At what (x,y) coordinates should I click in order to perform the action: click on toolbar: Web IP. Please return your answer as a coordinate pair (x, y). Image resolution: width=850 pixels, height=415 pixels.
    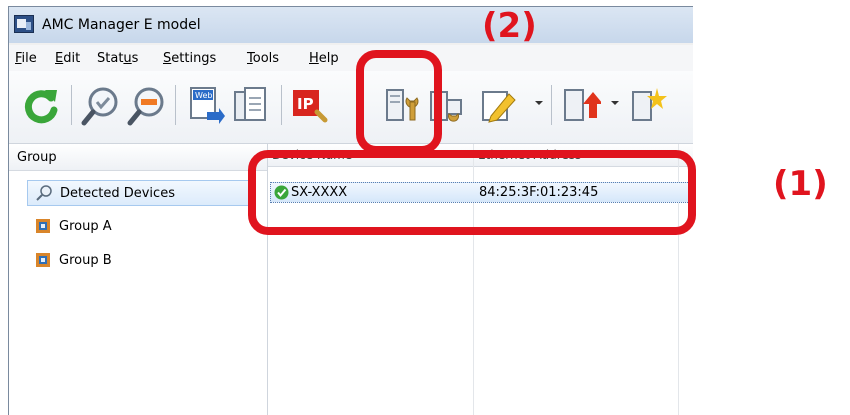
    Looking at the image, I should click on (351, 107).